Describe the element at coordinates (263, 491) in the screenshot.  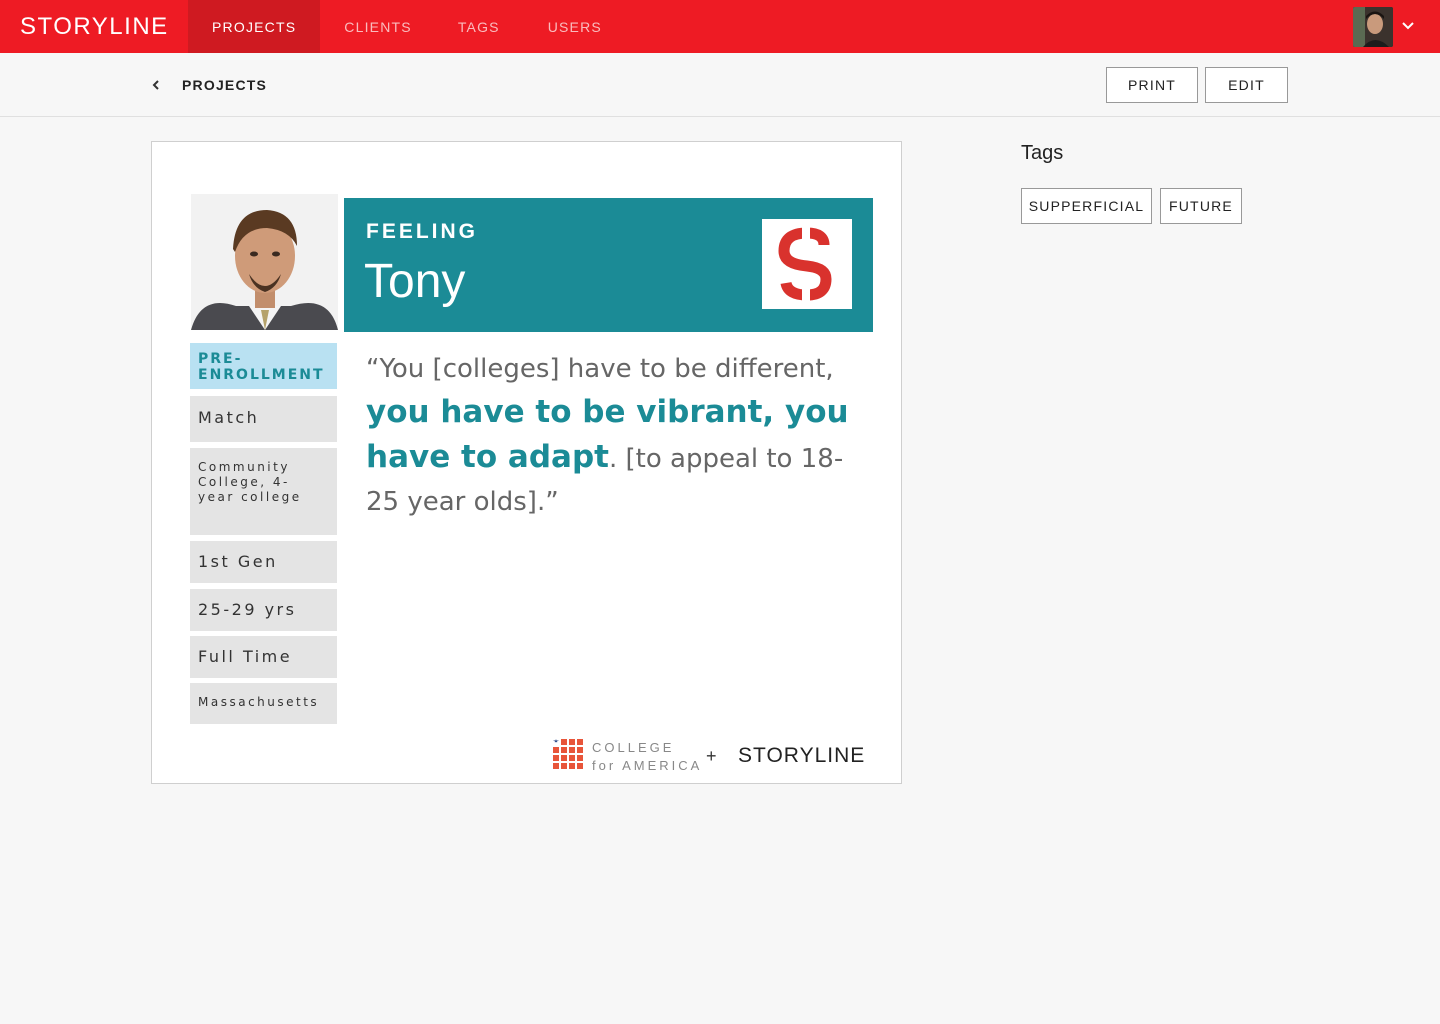
I see `persona-attribute: Community College, 4- year college` at that location.